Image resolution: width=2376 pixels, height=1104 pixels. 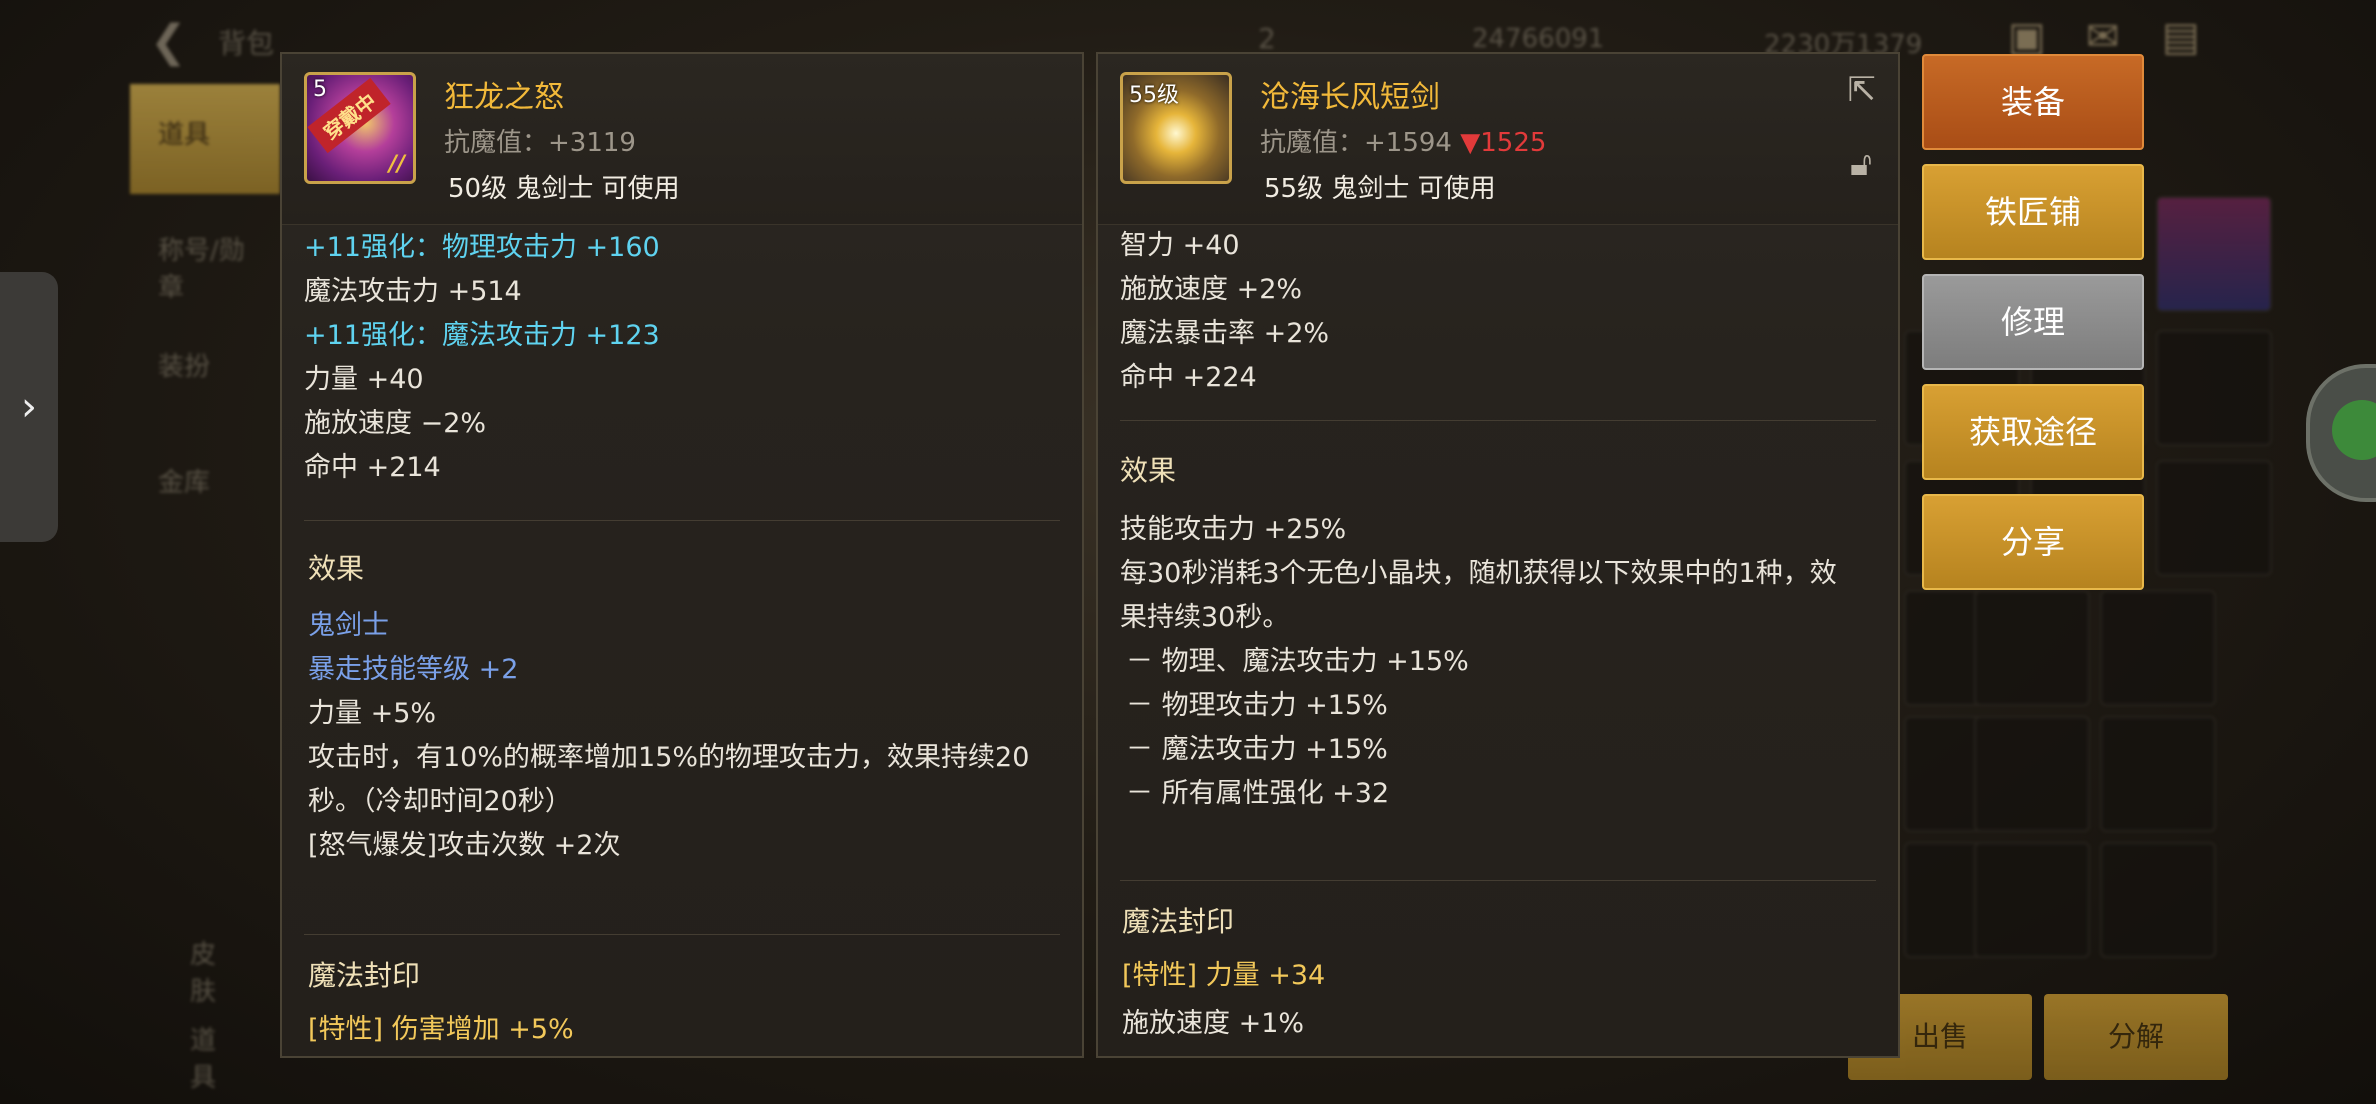 What do you see at coordinates (201, 269) in the screenshot?
I see `side-tab-label: 称号/勋章` at bounding box center [201, 269].